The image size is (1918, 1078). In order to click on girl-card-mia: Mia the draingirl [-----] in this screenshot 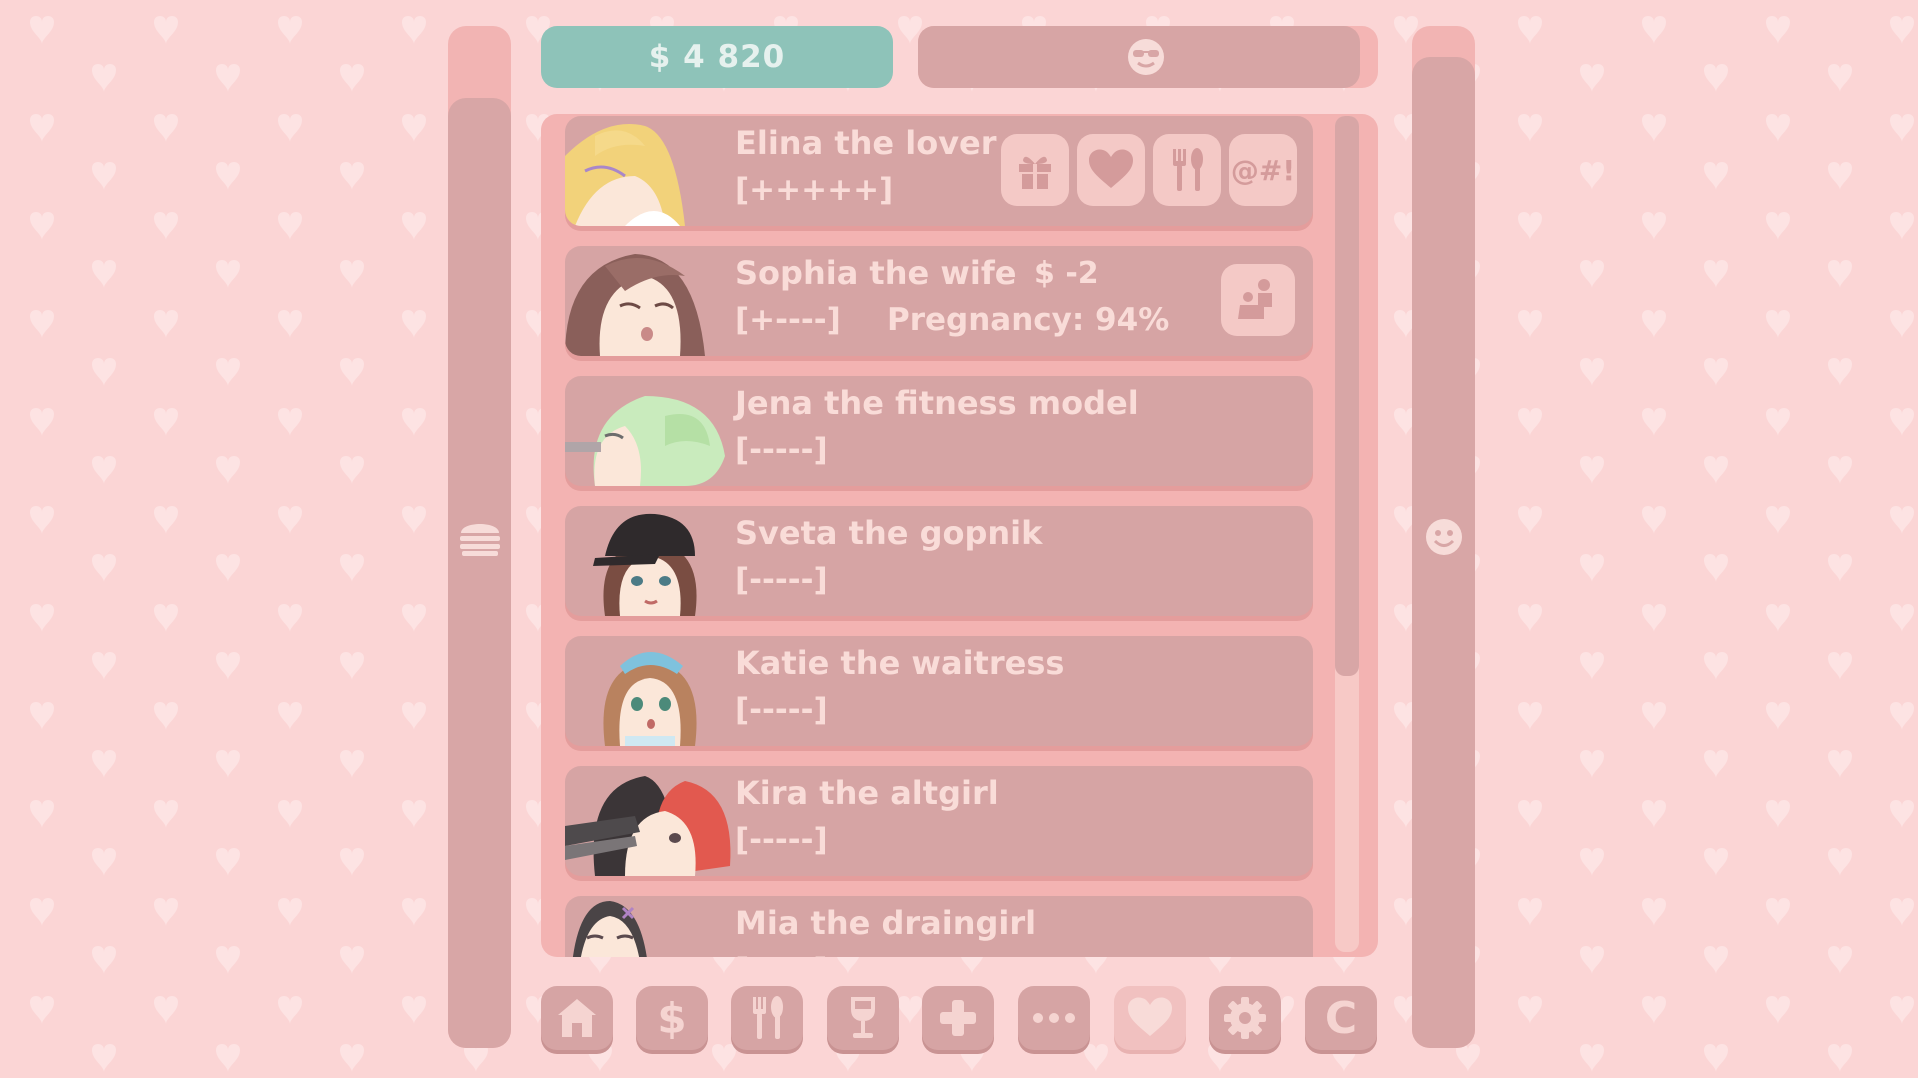, I will do `click(939, 926)`.